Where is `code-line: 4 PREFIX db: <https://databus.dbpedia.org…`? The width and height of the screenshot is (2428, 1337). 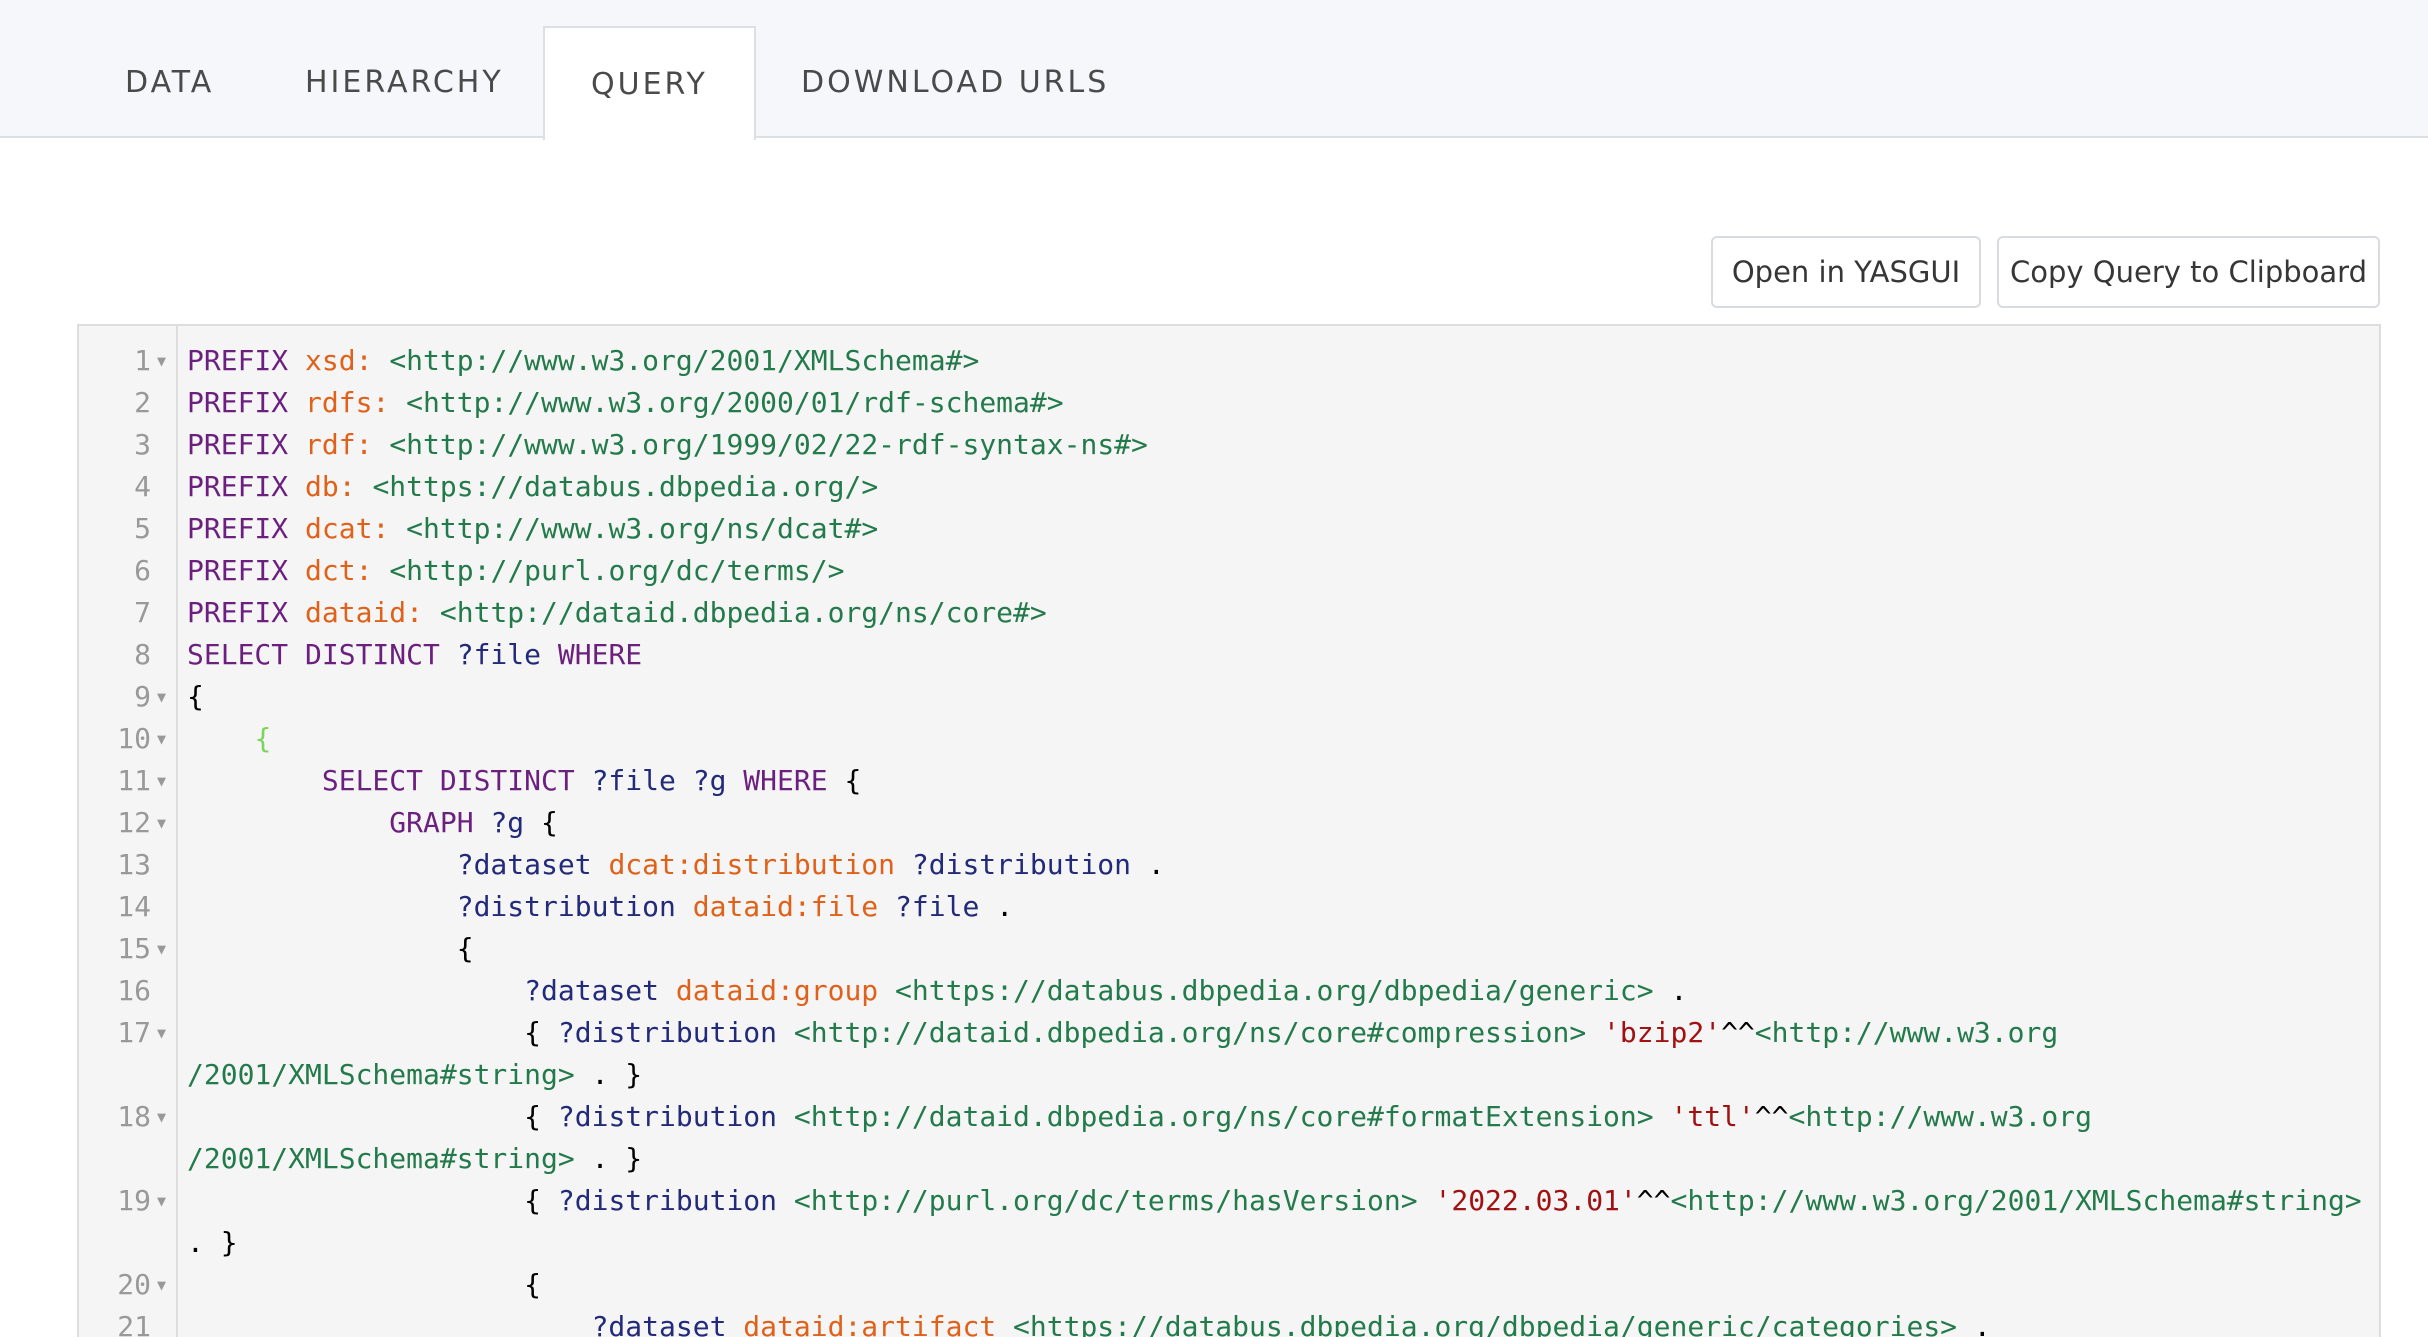 code-line: 4 PREFIX db: <https://databus.dbpedia.org… is located at coordinates (1229, 487).